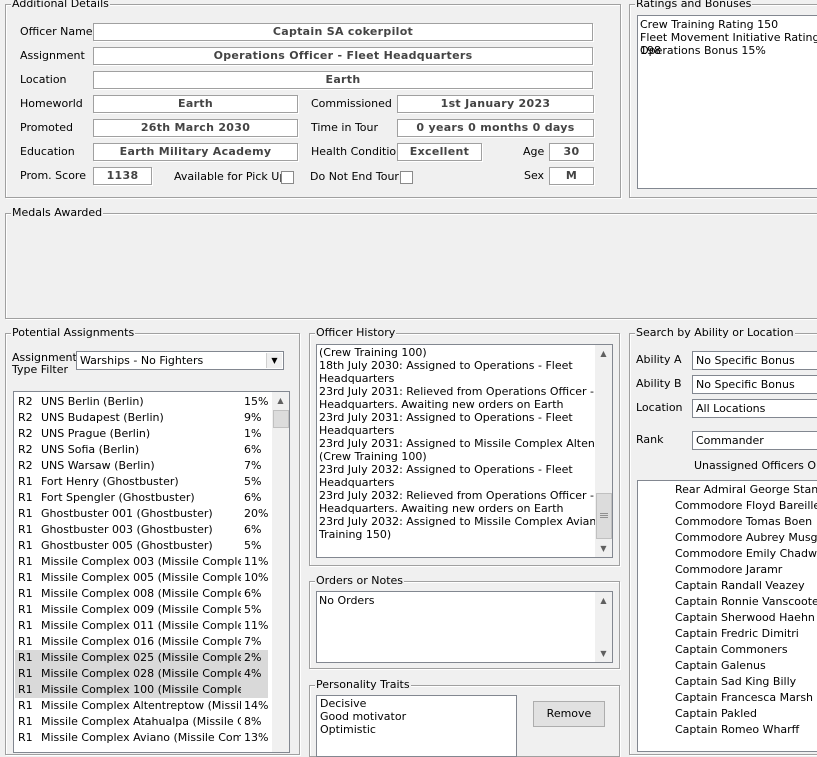 This screenshot has width=817, height=757. What do you see at coordinates (571, 152) in the screenshot?
I see `age-field: 30` at bounding box center [571, 152].